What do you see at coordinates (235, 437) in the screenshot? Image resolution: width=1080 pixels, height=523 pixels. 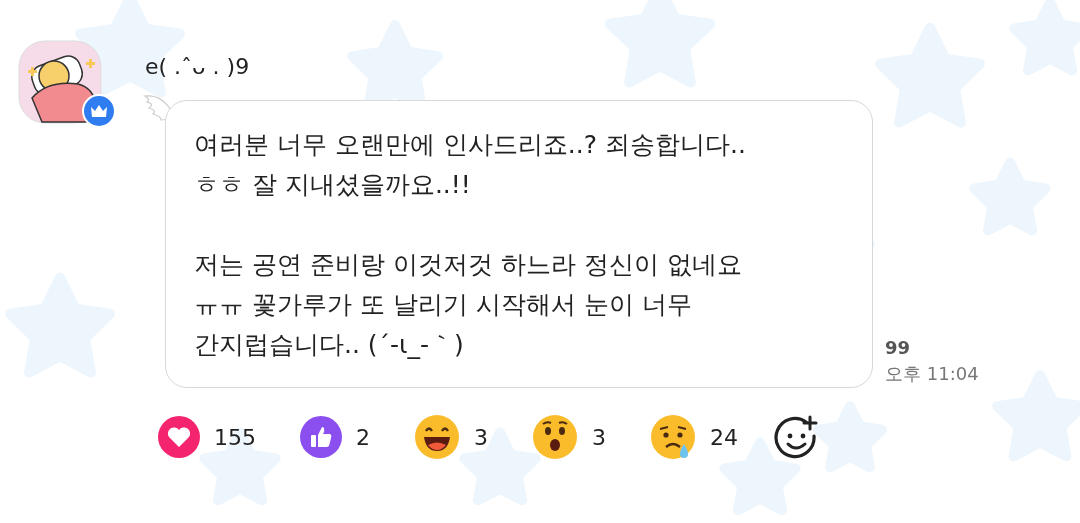 I see `reaction-count: 155` at bounding box center [235, 437].